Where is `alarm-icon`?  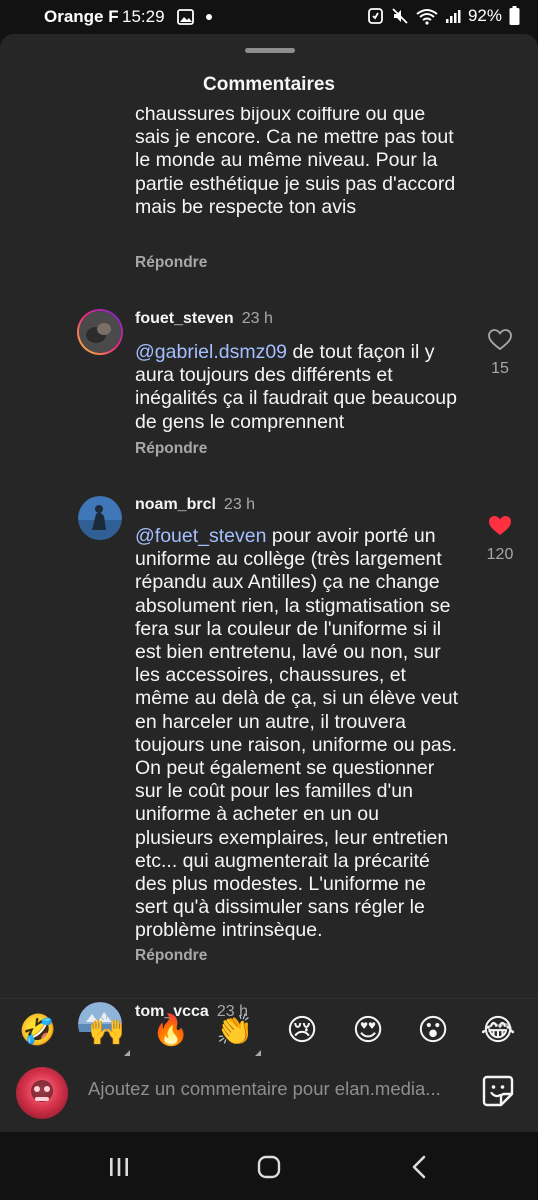 alarm-icon is located at coordinates (375, 16).